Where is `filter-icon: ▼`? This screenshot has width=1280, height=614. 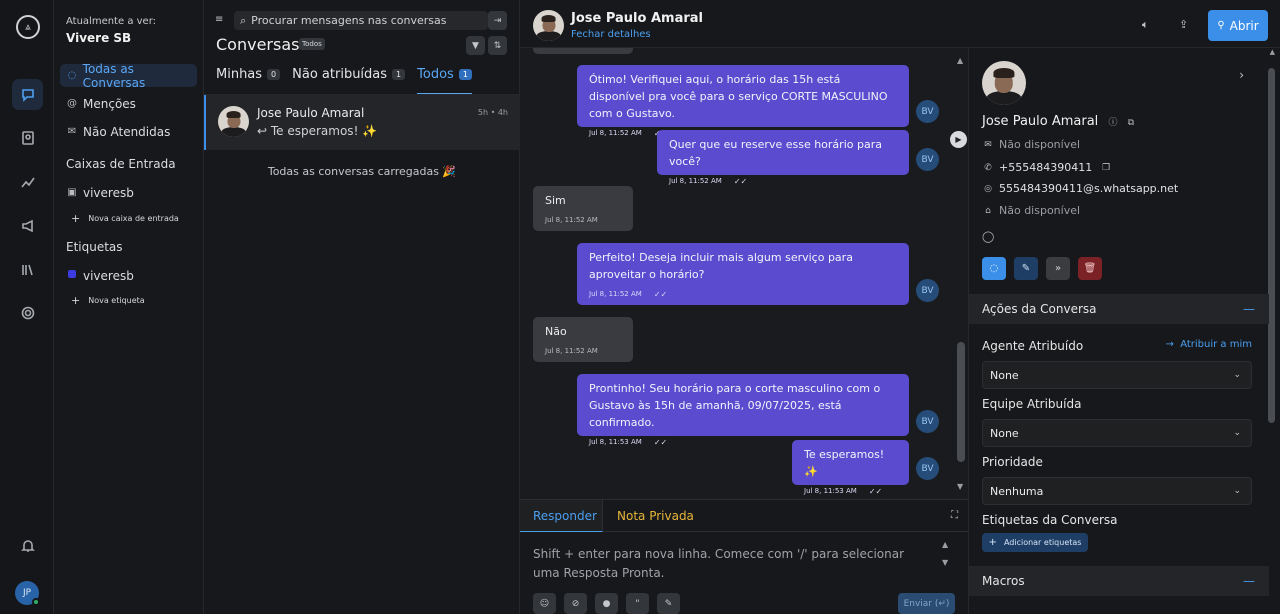 filter-icon: ▼ is located at coordinates (475, 45).